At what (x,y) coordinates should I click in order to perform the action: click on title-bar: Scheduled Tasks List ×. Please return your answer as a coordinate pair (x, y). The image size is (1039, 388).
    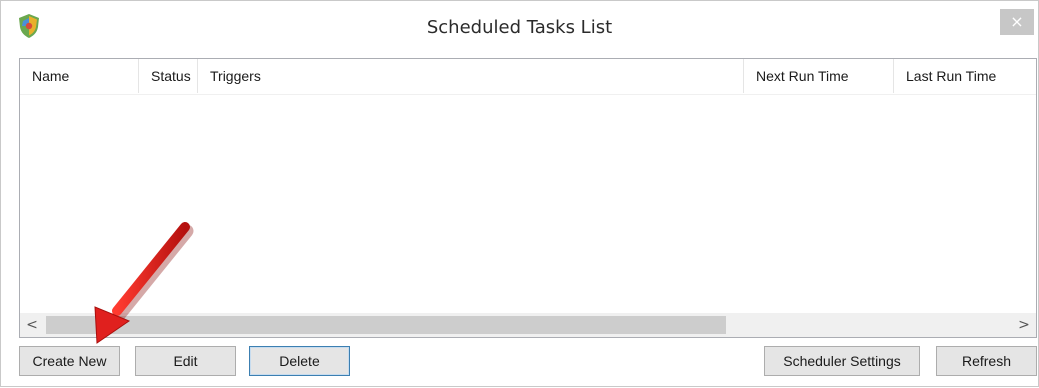
    Looking at the image, I should click on (519, 28).